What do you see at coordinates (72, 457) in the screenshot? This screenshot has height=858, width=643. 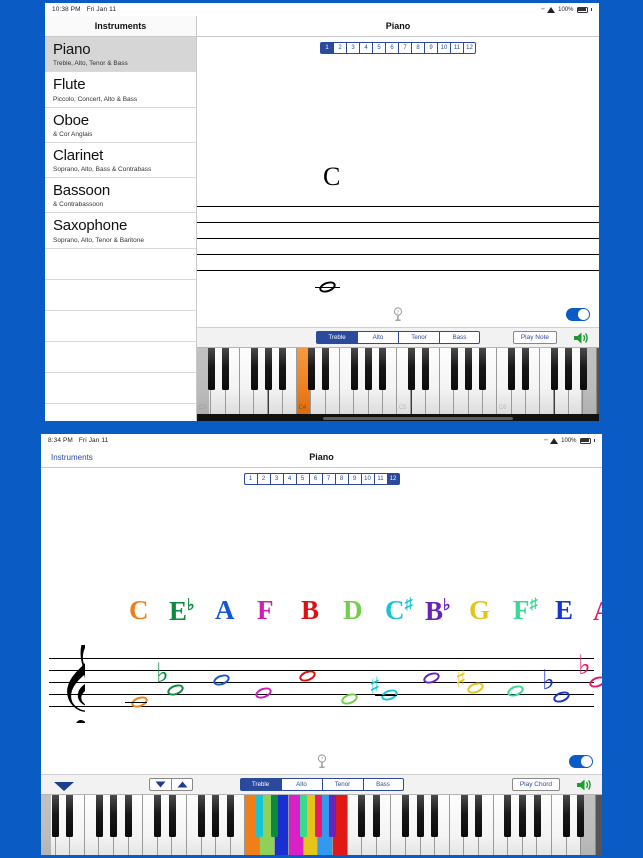 I see `back-button-instruments: Instruments` at bounding box center [72, 457].